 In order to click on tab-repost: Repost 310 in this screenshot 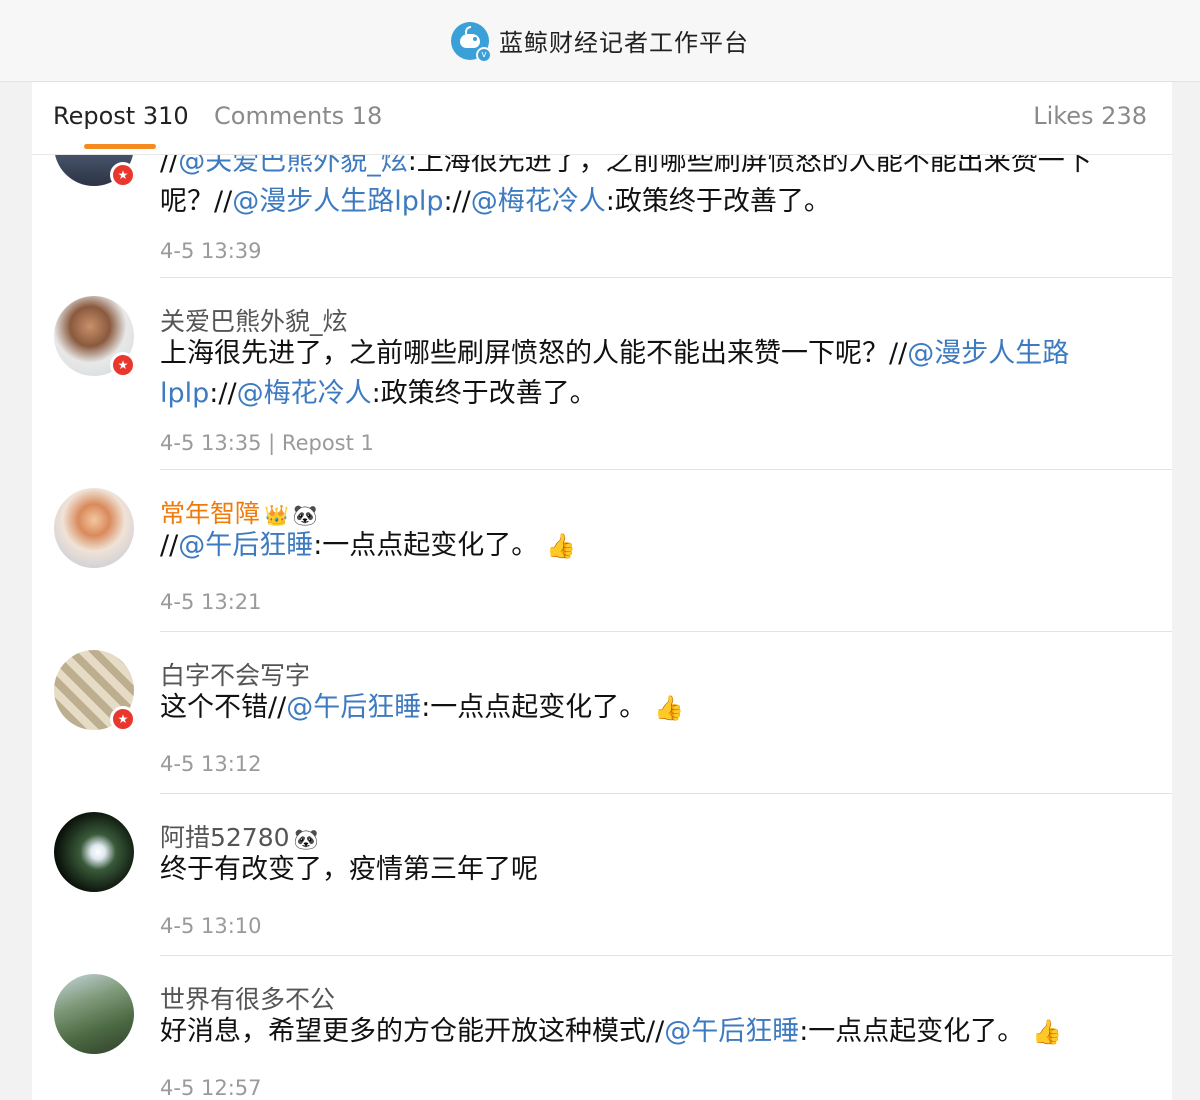, I will do `click(121, 116)`.